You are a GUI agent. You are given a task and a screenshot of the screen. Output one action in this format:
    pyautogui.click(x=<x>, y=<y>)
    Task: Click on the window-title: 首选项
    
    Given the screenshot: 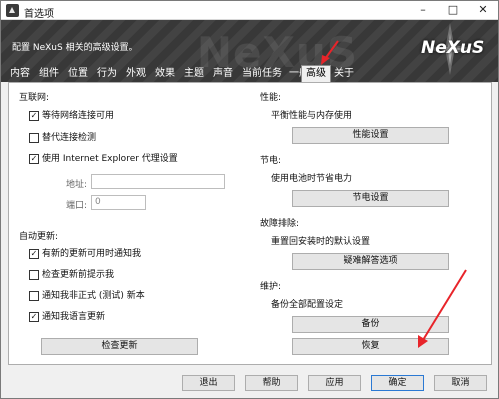 What is the action you would take?
    pyautogui.click(x=39, y=14)
    